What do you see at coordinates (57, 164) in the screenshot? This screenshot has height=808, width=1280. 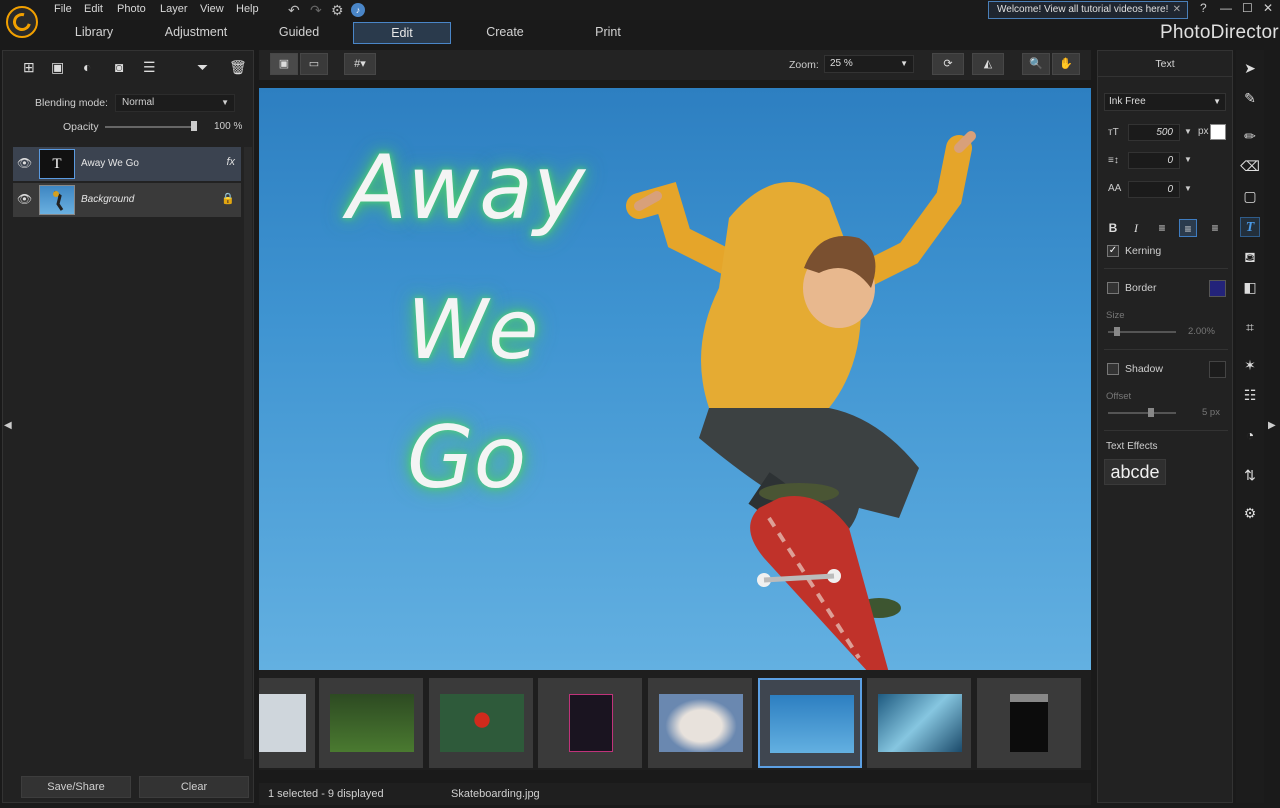 I see `text-layer-thumbnail: T` at bounding box center [57, 164].